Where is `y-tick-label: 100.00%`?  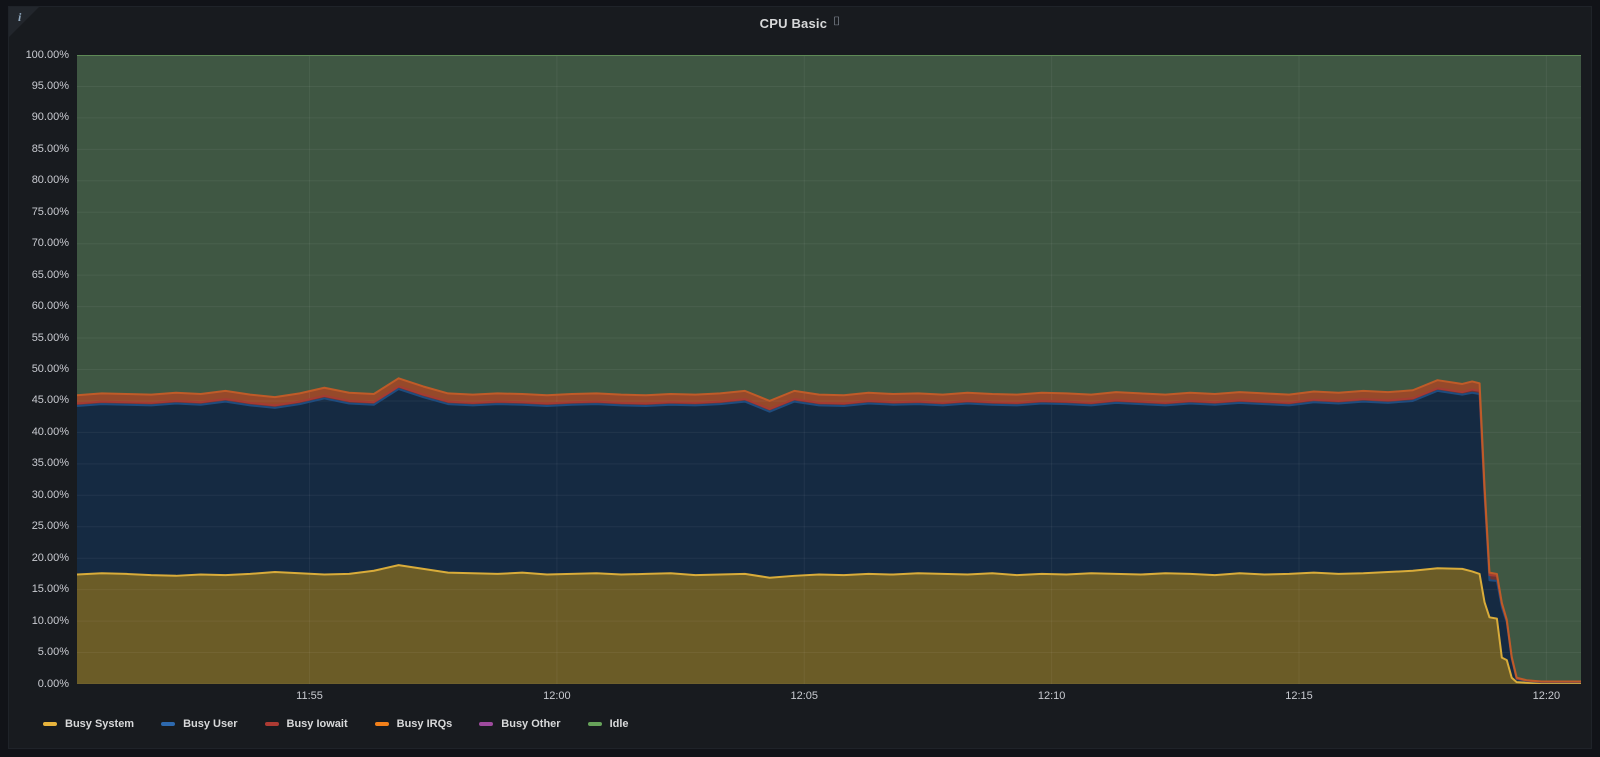 y-tick-label: 100.00% is located at coordinates (47, 54).